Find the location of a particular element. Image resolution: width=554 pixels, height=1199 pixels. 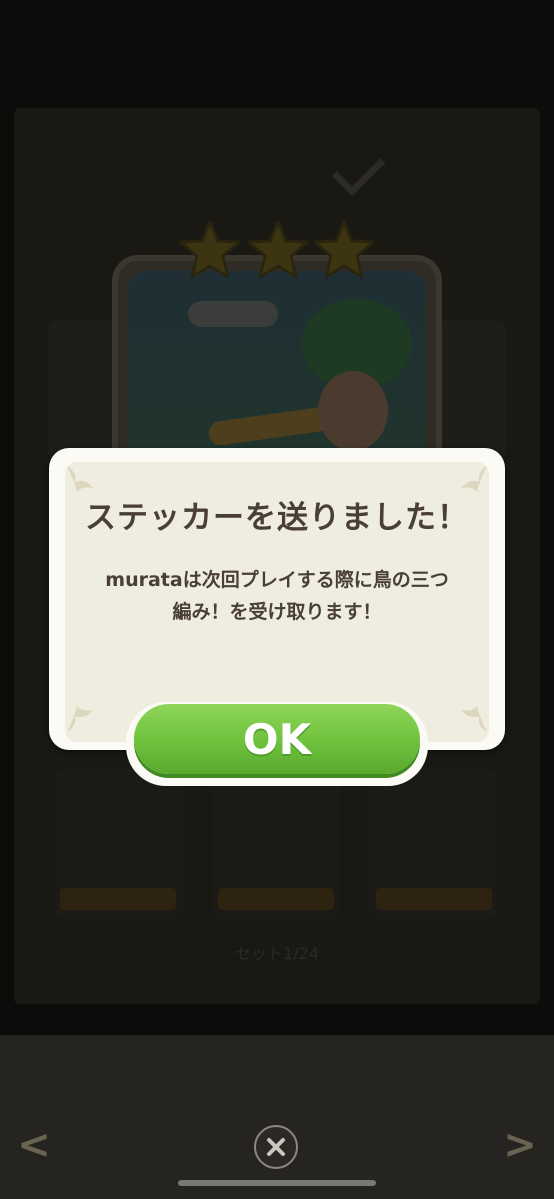

ok-button: OK is located at coordinates (277, 739).